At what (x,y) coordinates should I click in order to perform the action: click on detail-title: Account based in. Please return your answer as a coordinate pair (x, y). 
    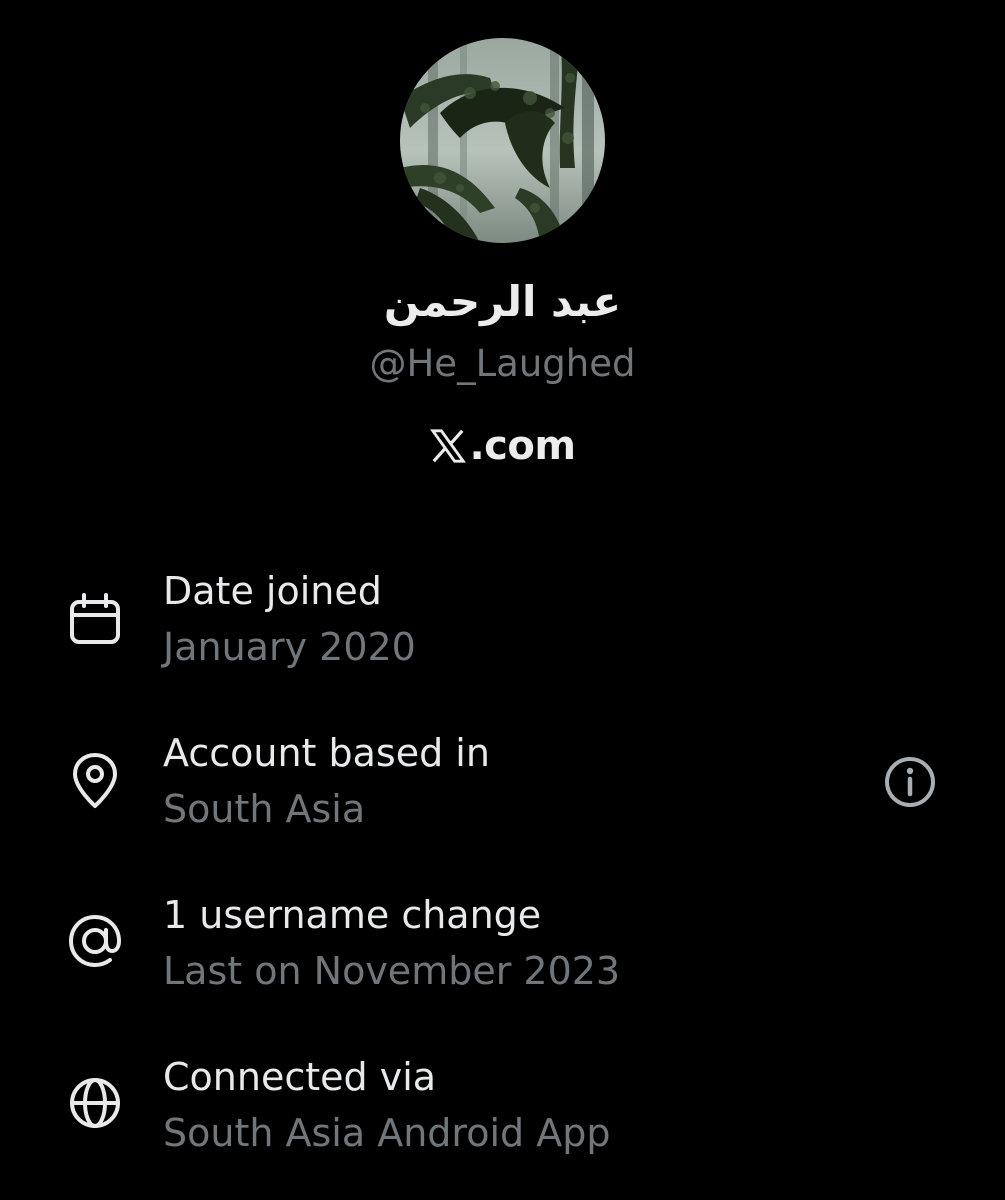
    Looking at the image, I should click on (326, 753).